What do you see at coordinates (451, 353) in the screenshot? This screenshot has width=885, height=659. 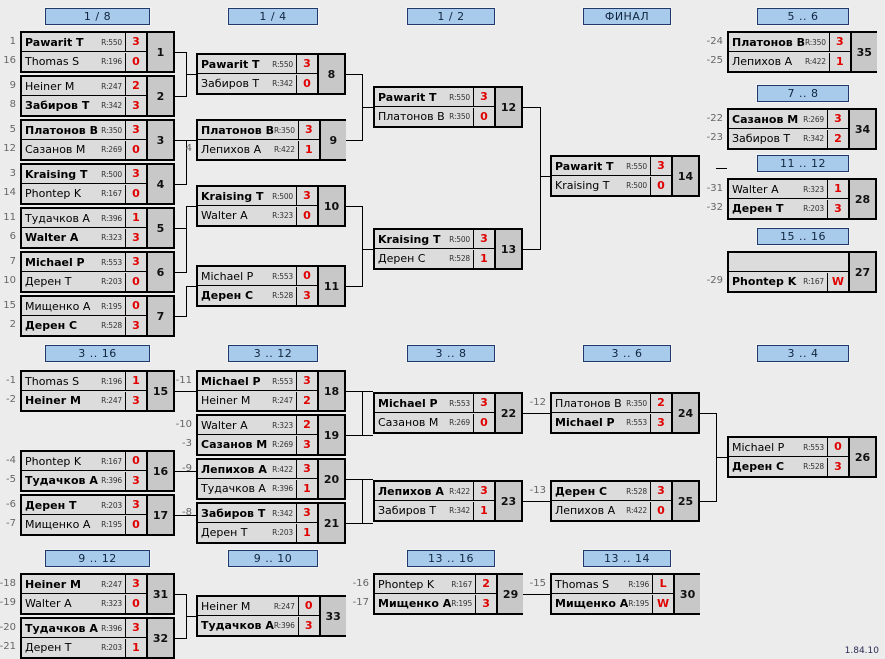 I see `round-header: 3 .. 8` at bounding box center [451, 353].